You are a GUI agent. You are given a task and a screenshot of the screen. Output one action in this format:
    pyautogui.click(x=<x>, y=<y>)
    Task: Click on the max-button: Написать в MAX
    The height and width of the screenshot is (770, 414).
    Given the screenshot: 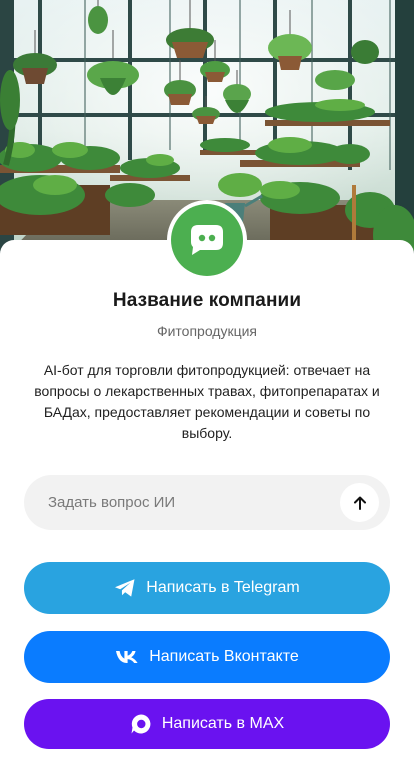 What is the action you would take?
    pyautogui.click(x=207, y=724)
    